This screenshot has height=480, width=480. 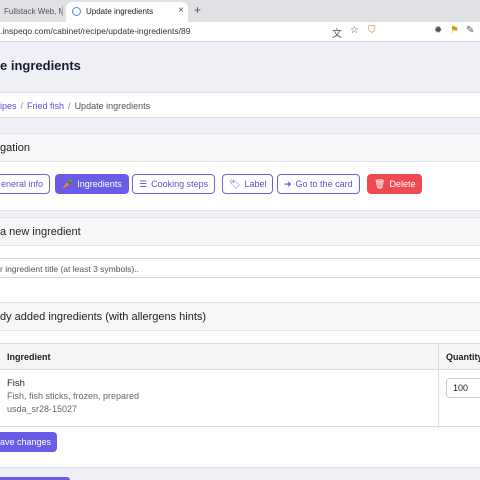 What do you see at coordinates (16, 383) in the screenshot?
I see `ingredient-name: Fish` at bounding box center [16, 383].